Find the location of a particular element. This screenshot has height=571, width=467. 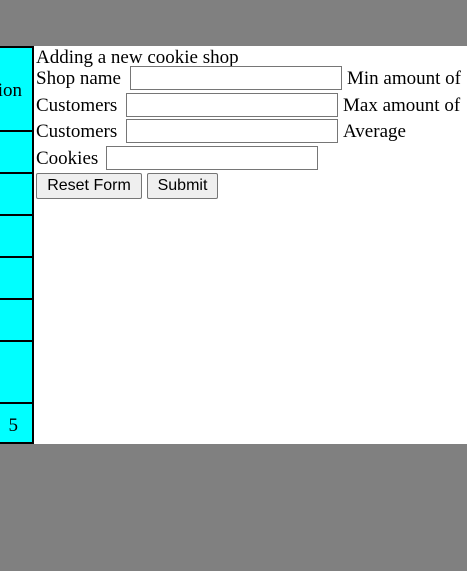

form-row: Customers Max amount of is located at coordinates (251, 106).